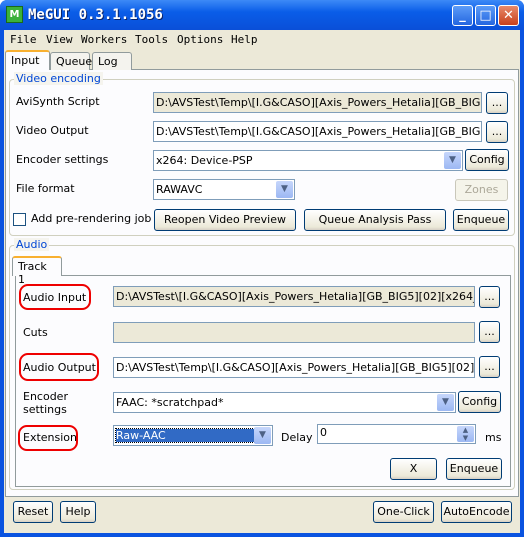 The height and width of the screenshot is (537, 524). Describe the element at coordinates (185, 435) in the screenshot. I see `extension-value: Raw-AAC` at that location.